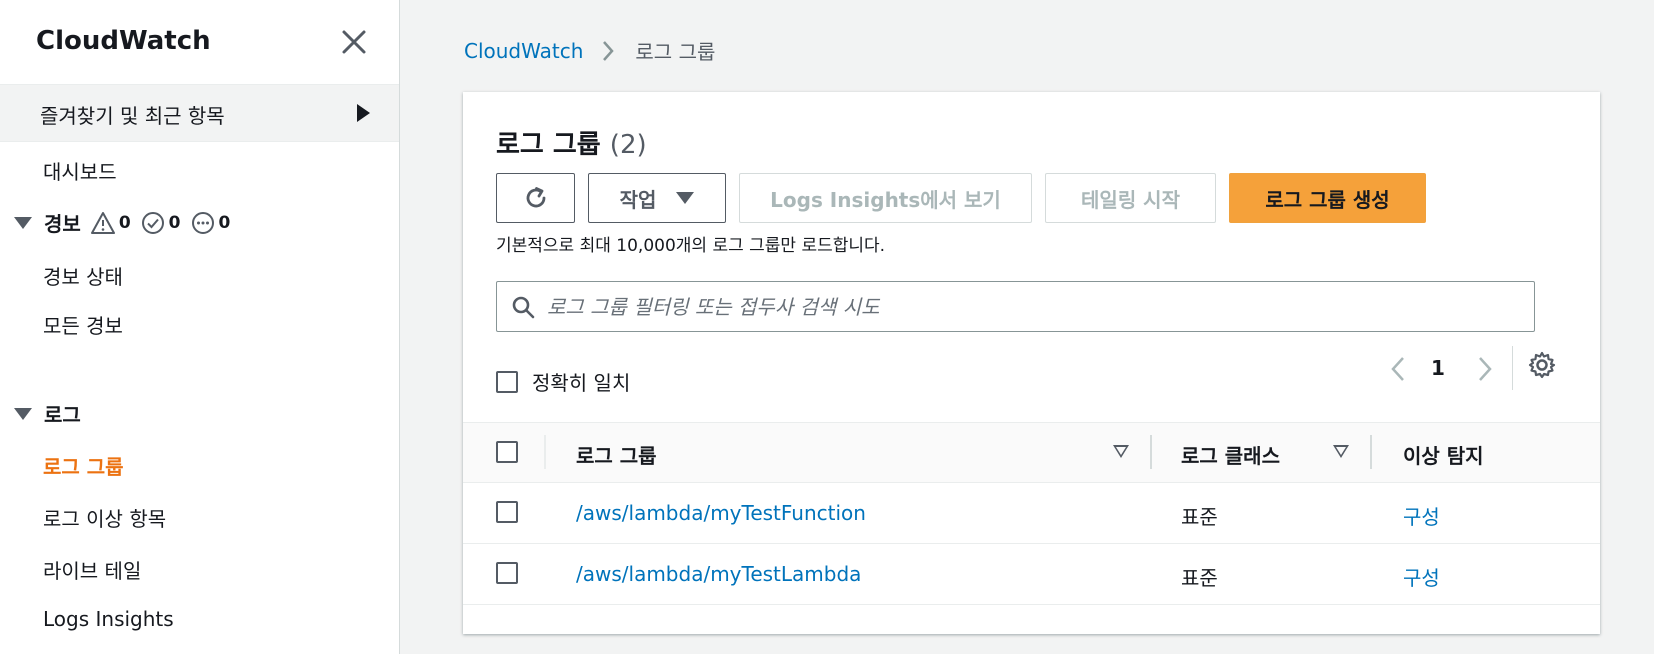  Describe the element at coordinates (132, 116) in the screenshot. I see `favorites-label: 즐겨찾기 및 최근 항목` at that location.